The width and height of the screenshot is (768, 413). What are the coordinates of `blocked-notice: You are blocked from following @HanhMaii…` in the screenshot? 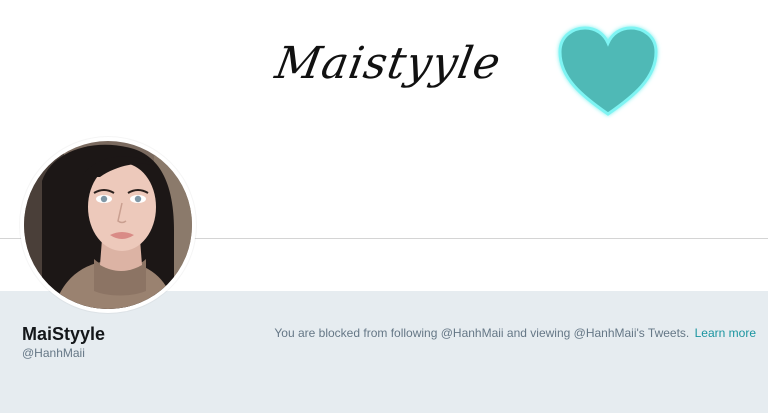 It's located at (515, 333).